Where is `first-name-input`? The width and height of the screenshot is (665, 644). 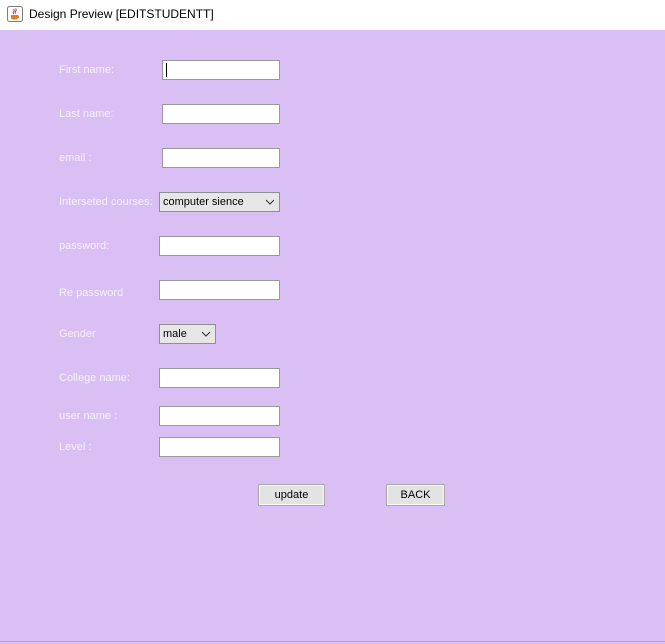 first-name-input is located at coordinates (221, 70).